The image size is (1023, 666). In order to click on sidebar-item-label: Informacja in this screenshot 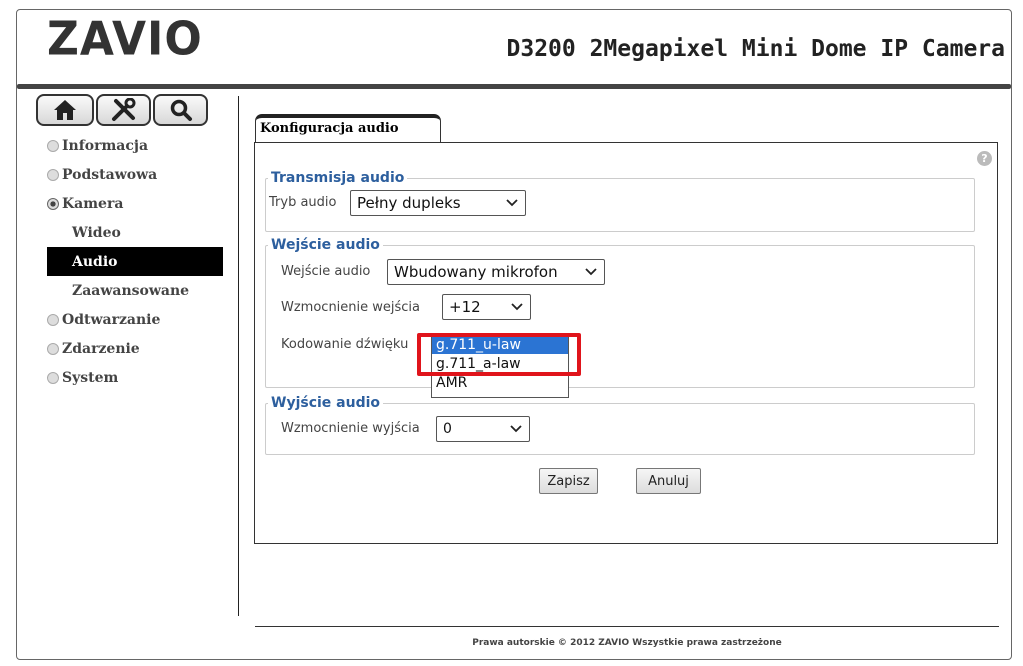, I will do `click(105, 145)`.